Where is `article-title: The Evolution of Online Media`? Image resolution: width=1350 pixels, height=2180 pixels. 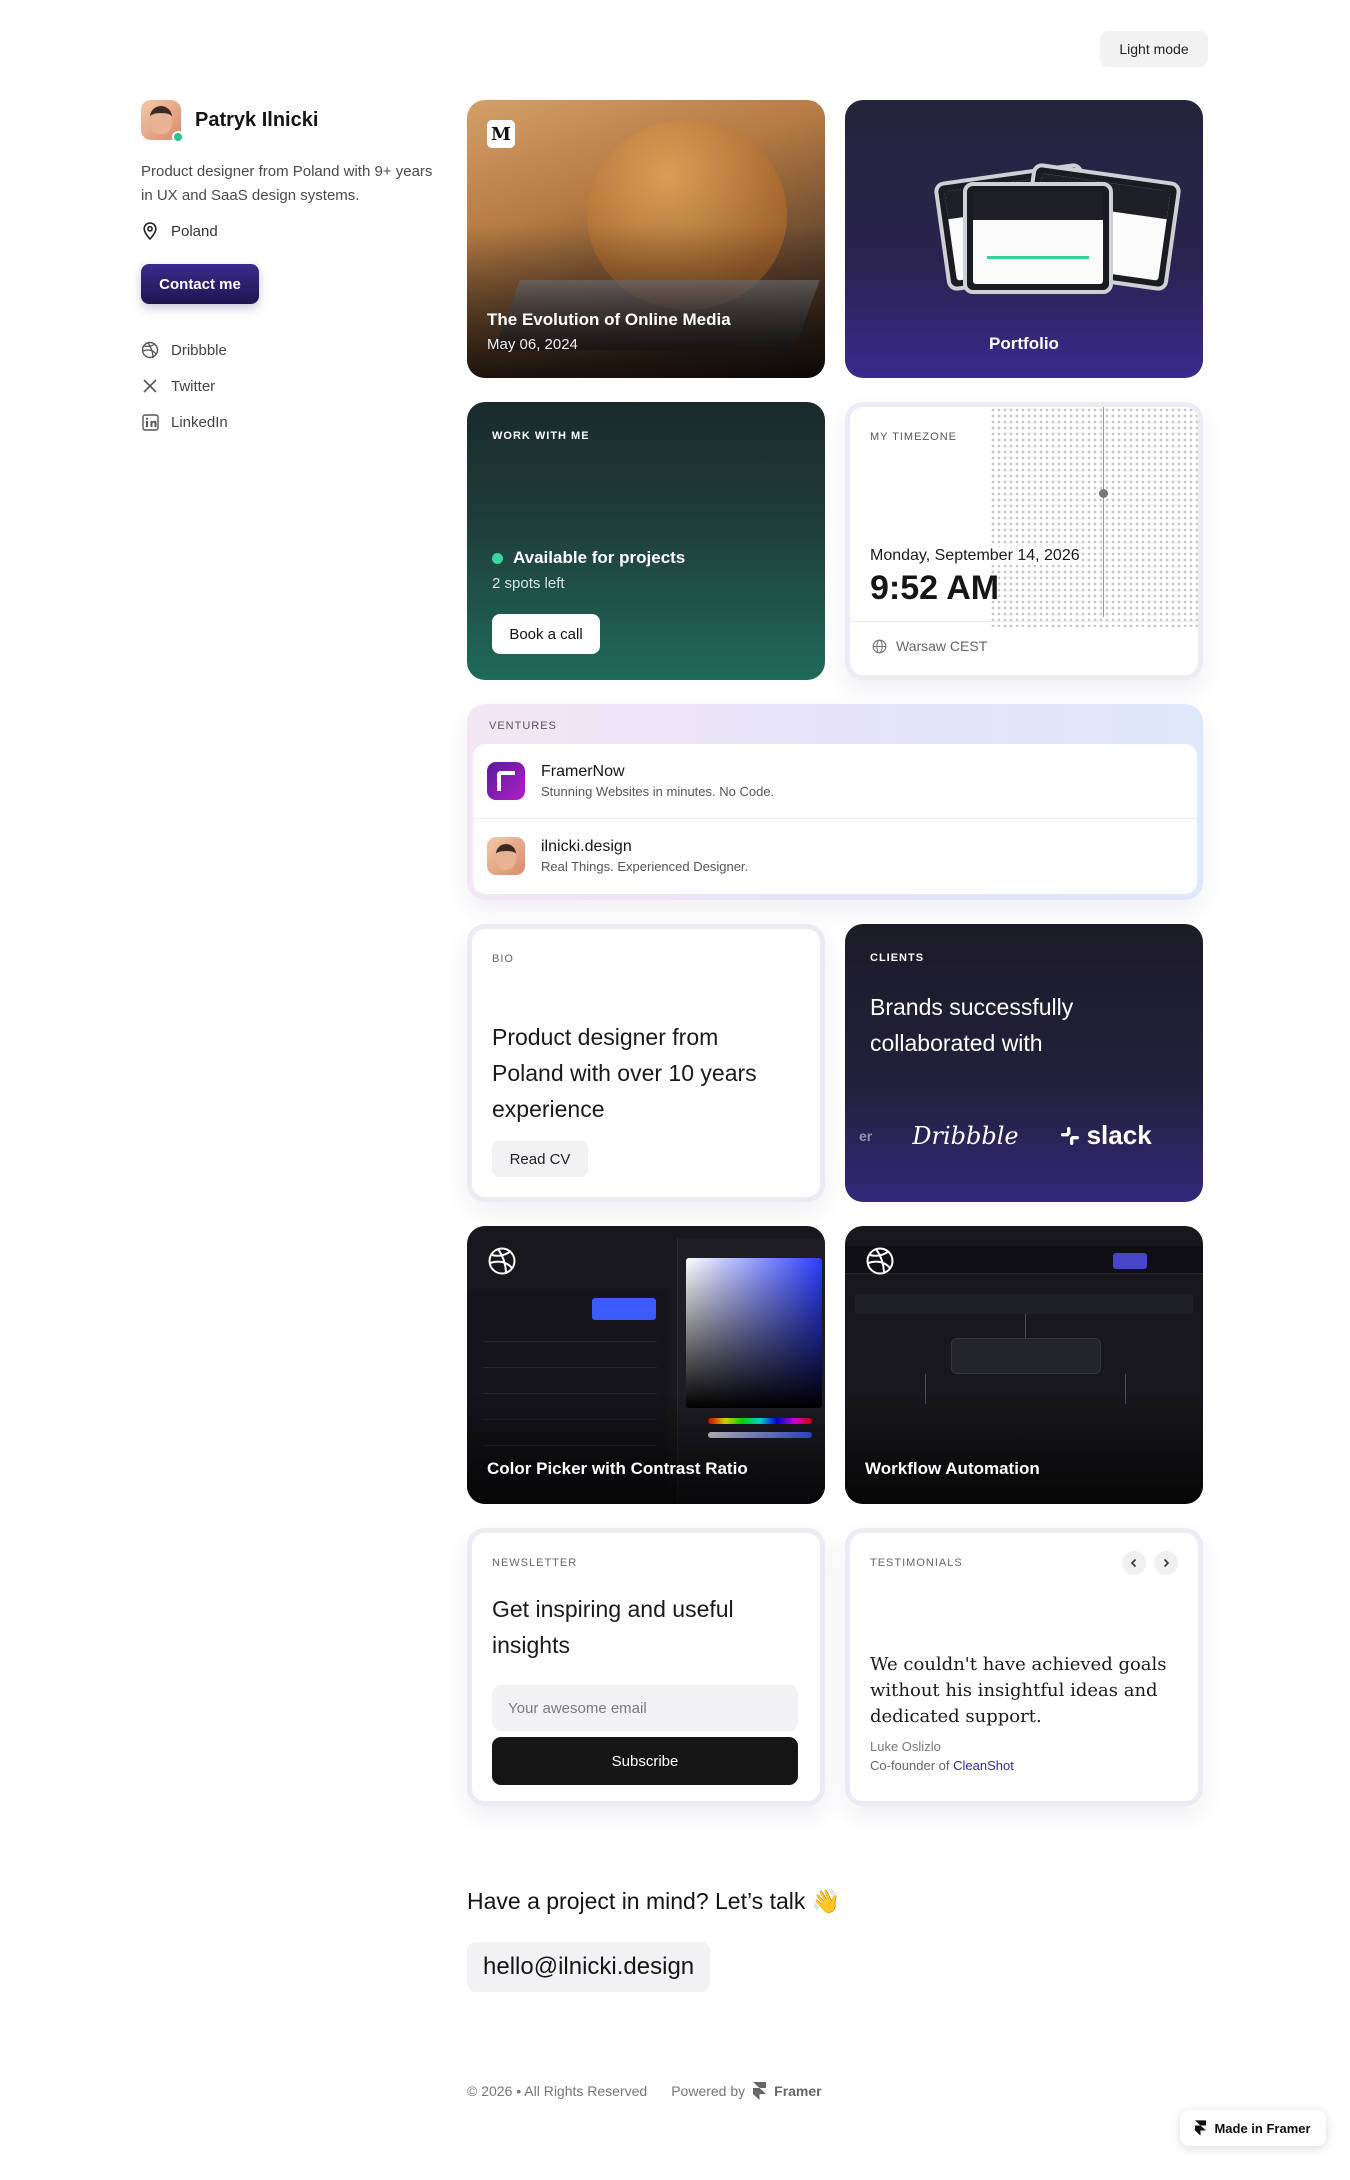 article-title: The Evolution of Online Media is located at coordinates (609, 319).